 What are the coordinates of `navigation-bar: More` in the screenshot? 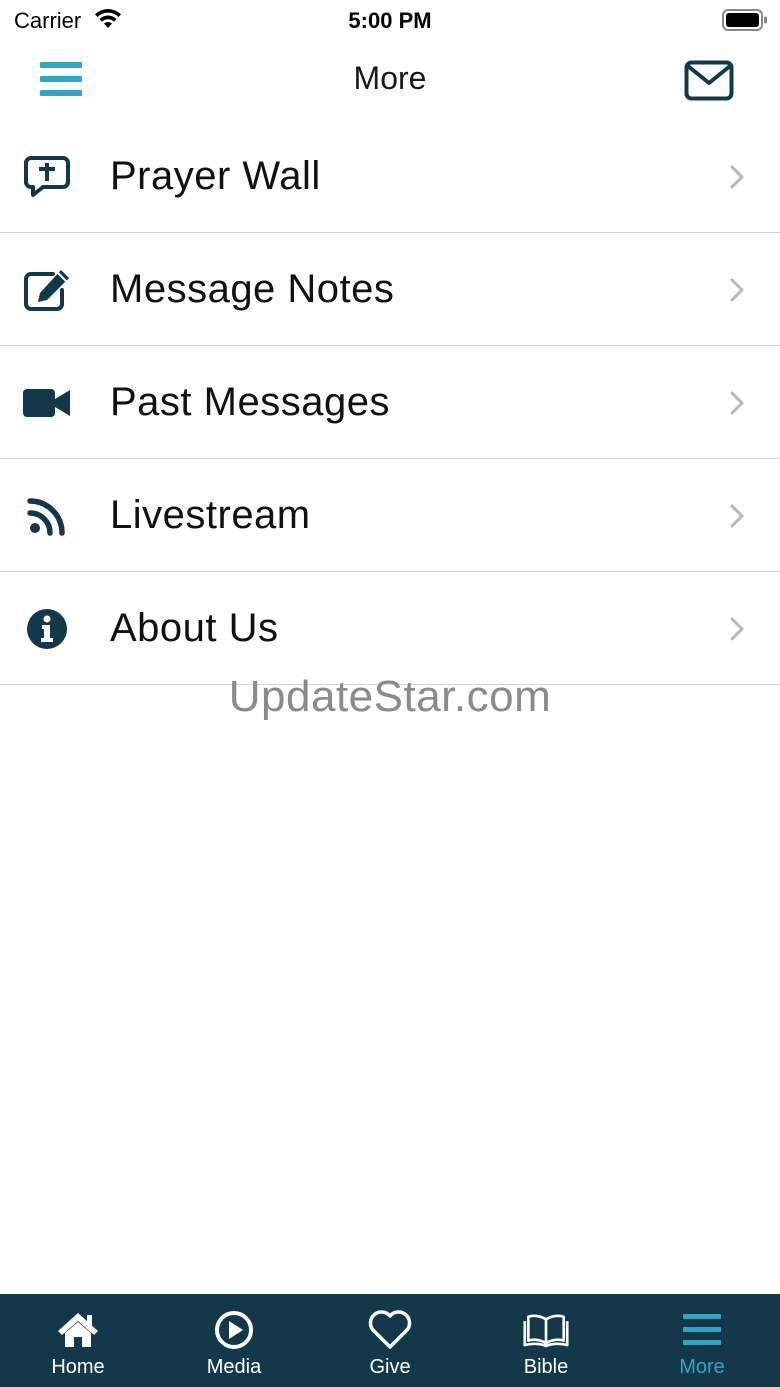 It's located at (390, 82).